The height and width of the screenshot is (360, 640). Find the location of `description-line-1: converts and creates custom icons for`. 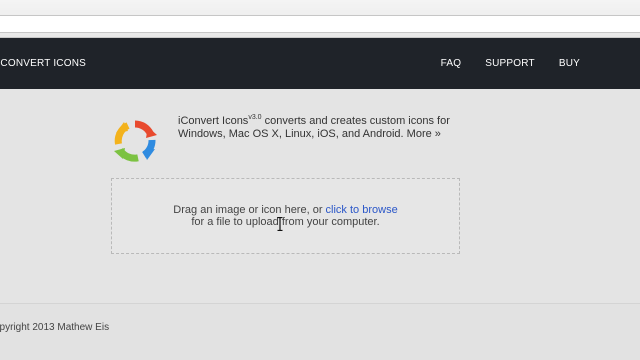

description-line-1: converts and creates custom icons for is located at coordinates (357, 121).